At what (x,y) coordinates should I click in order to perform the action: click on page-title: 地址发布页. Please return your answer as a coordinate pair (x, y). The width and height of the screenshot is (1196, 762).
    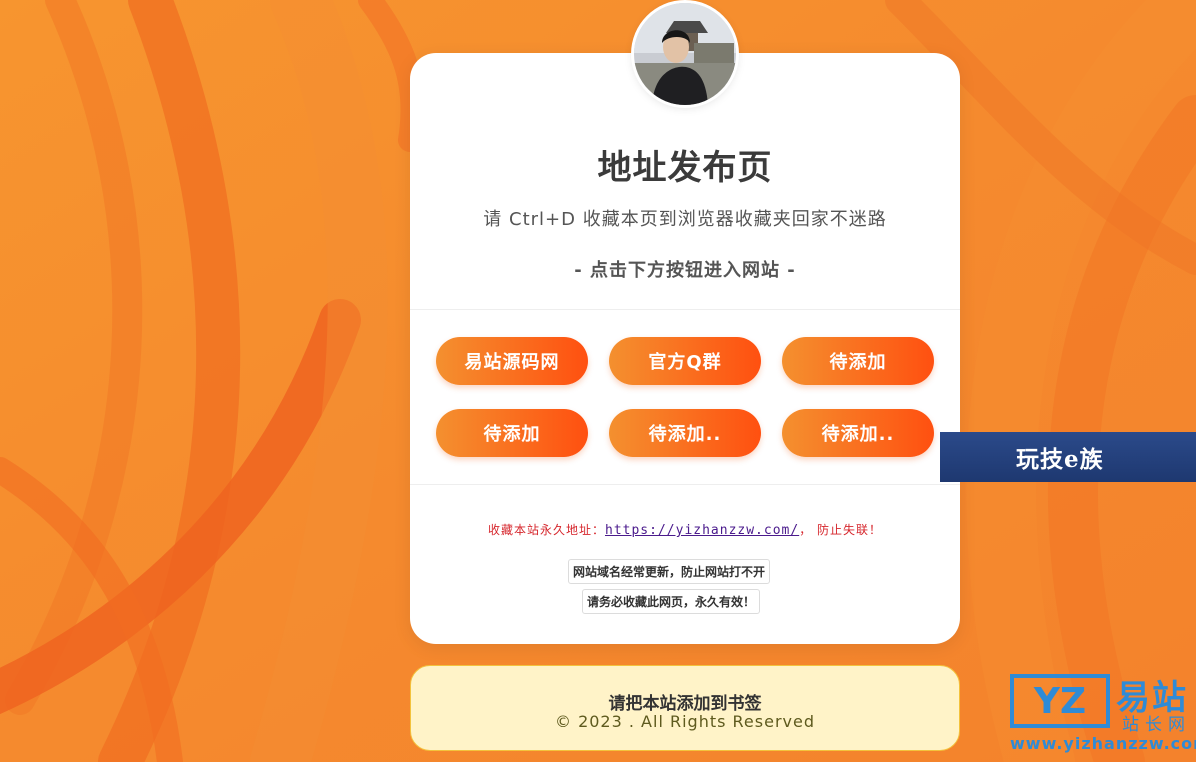
    Looking at the image, I should click on (685, 168).